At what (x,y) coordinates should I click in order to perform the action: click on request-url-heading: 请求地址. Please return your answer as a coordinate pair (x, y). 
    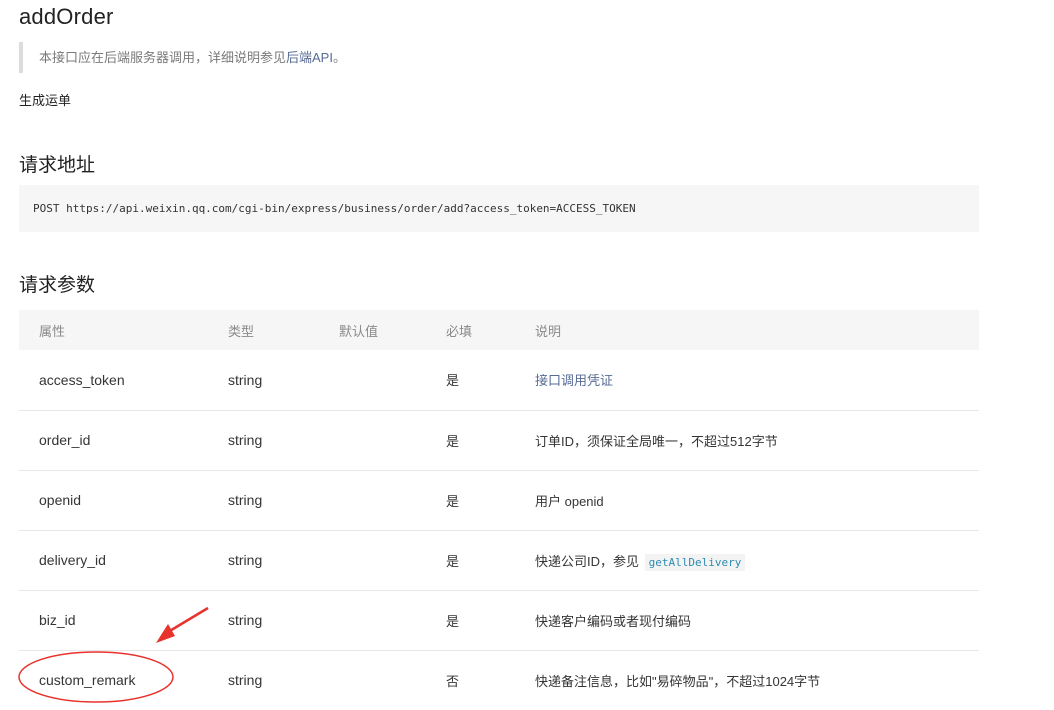
    Looking at the image, I should click on (57, 165).